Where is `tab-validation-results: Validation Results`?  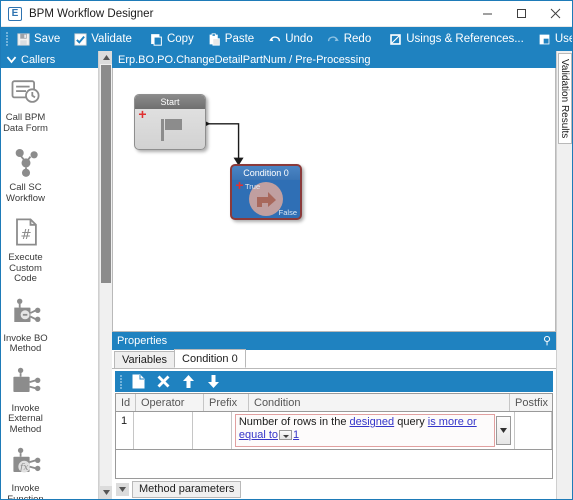
tab-validation-results: Validation Results is located at coordinates (564, 99).